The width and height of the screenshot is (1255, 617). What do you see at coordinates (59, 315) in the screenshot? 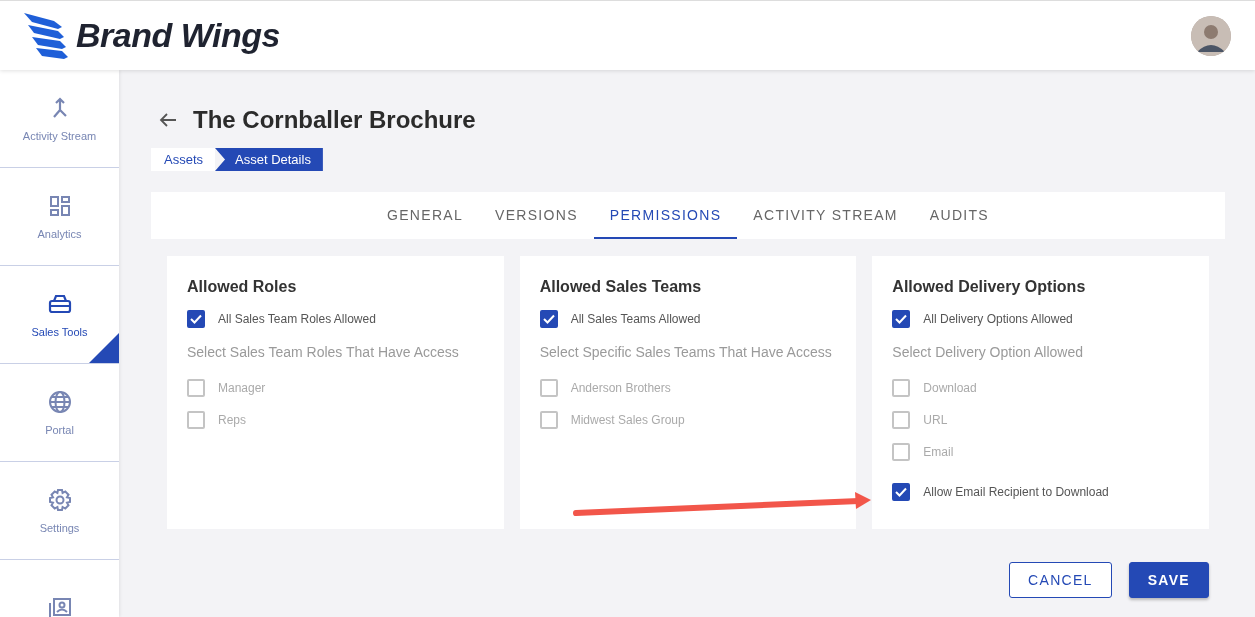
I see `sidebar-item: Sales Tools` at bounding box center [59, 315].